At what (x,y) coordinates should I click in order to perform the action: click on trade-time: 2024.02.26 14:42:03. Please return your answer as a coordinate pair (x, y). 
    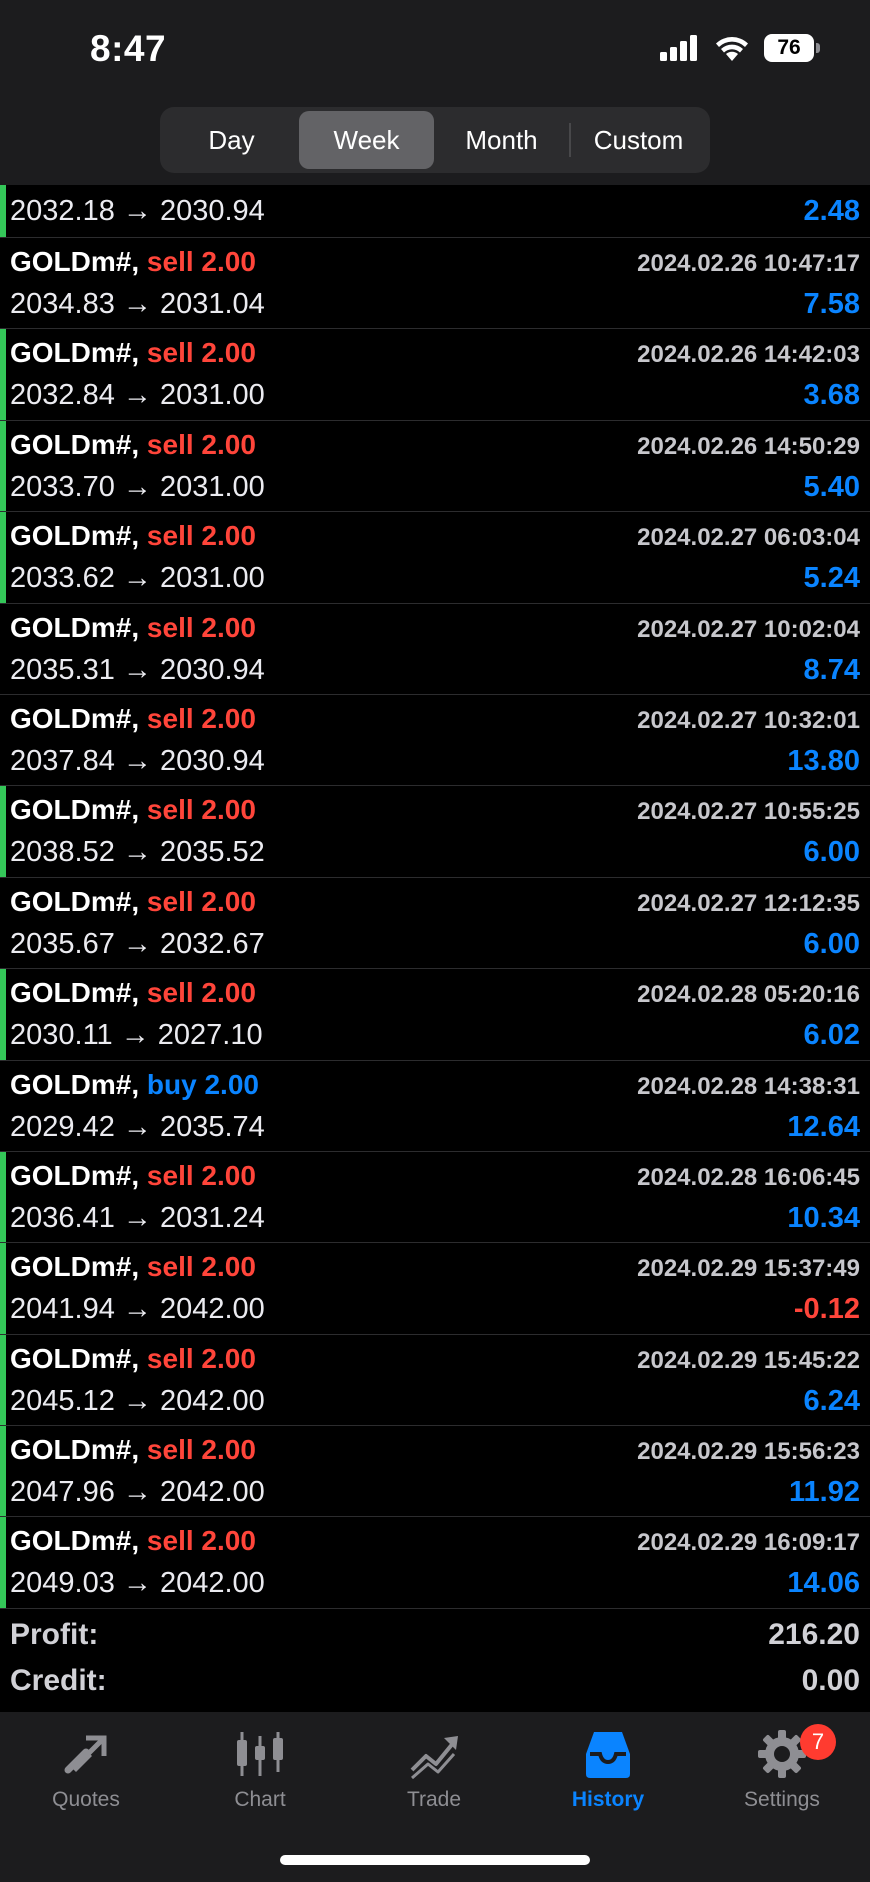
    Looking at the image, I should click on (748, 355).